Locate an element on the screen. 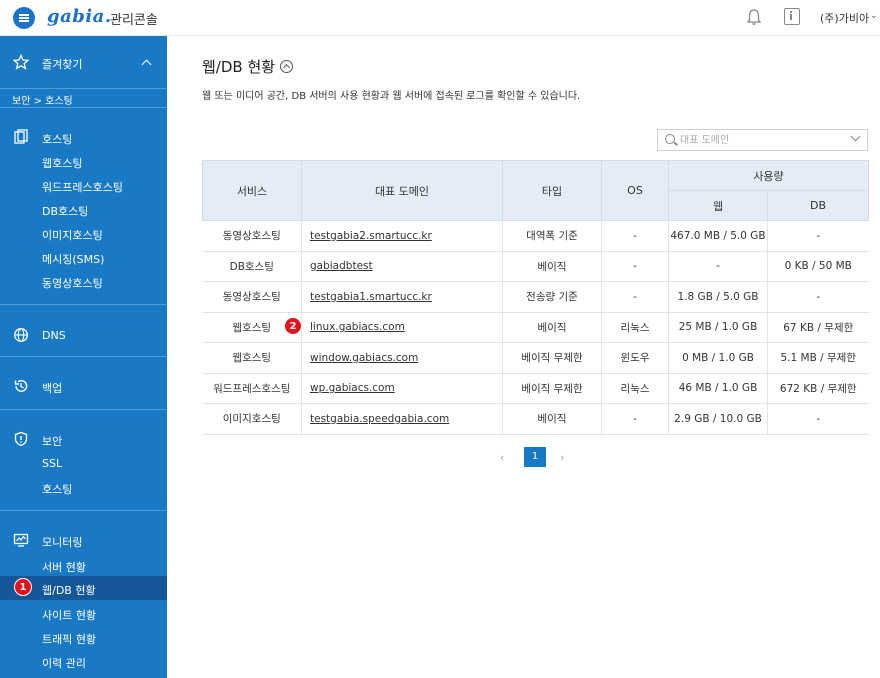  hosting-icon is located at coordinates (21, 136).